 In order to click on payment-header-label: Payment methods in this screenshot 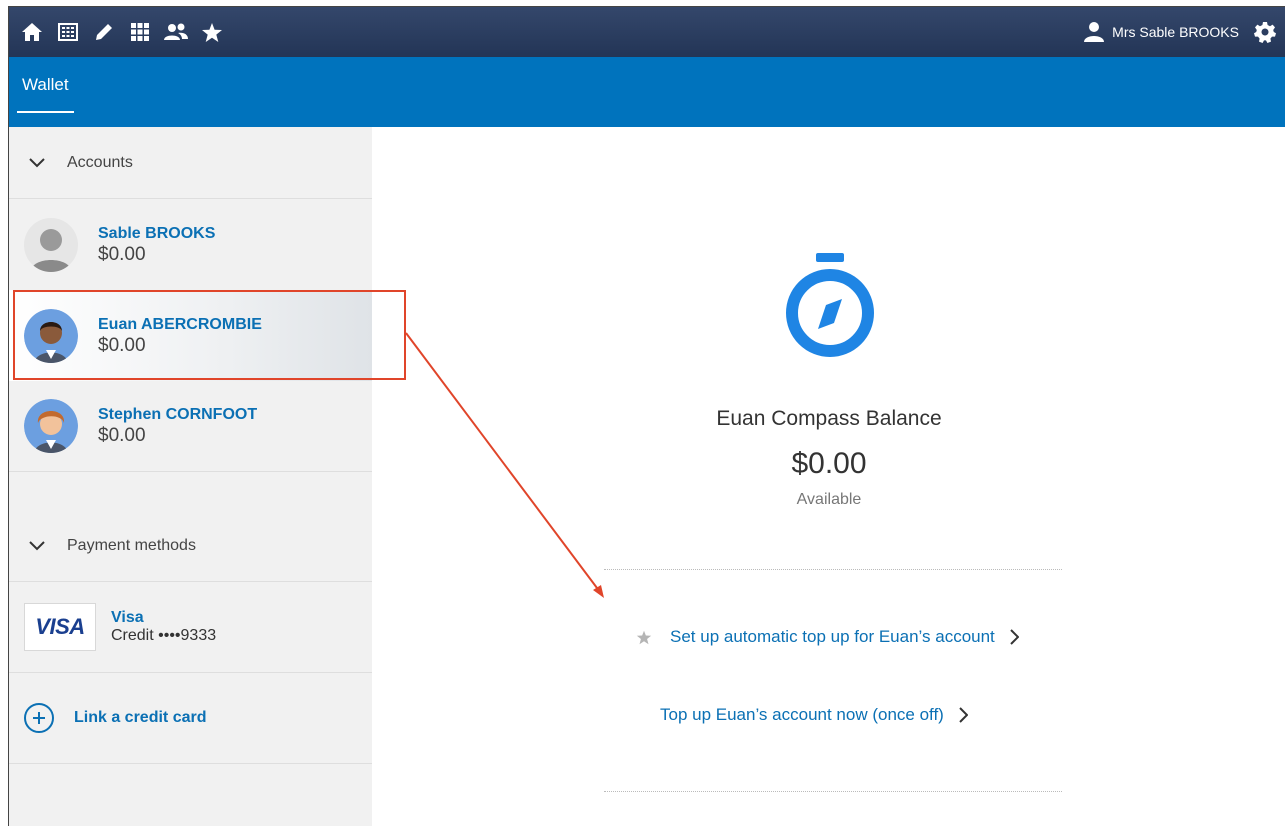, I will do `click(131, 545)`.